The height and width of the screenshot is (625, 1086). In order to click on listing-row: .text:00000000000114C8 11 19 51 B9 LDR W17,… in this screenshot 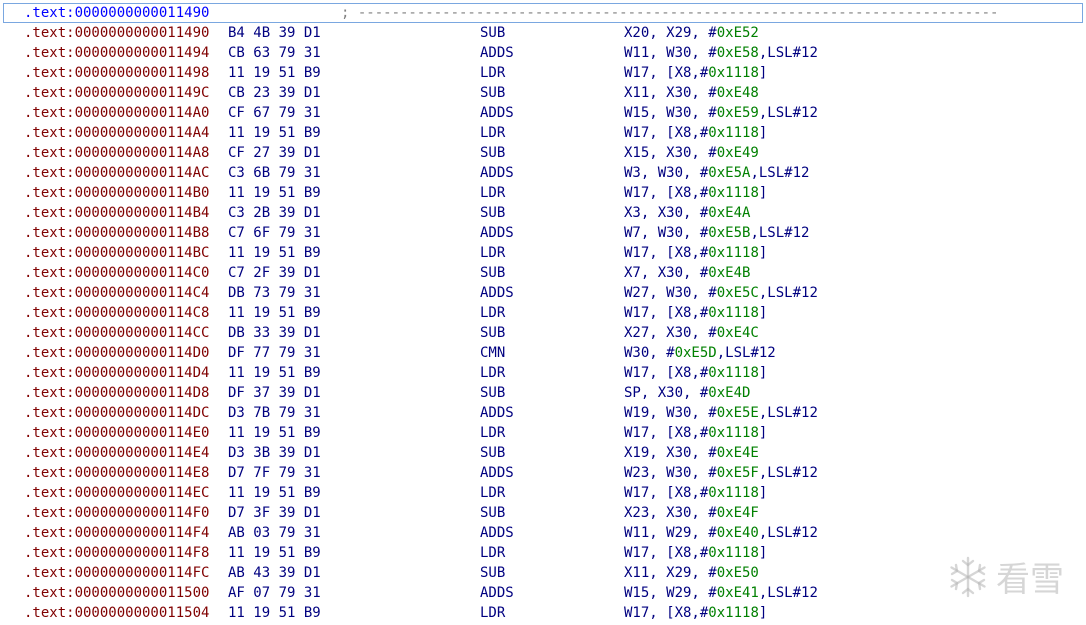, I will do `click(543, 313)`.